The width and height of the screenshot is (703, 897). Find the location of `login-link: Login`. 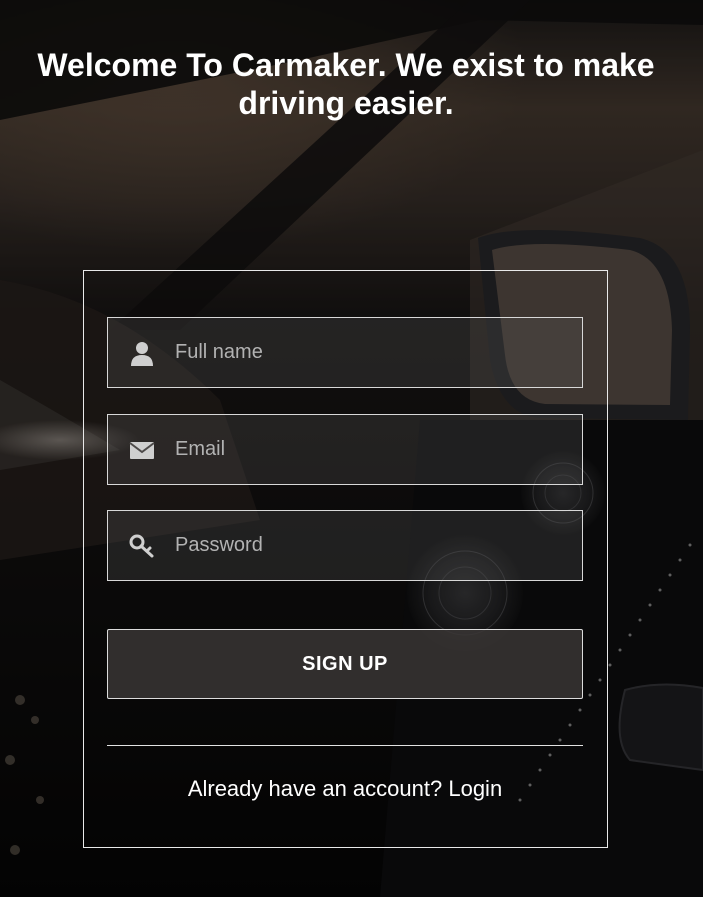

login-link: Login is located at coordinates (475, 788).